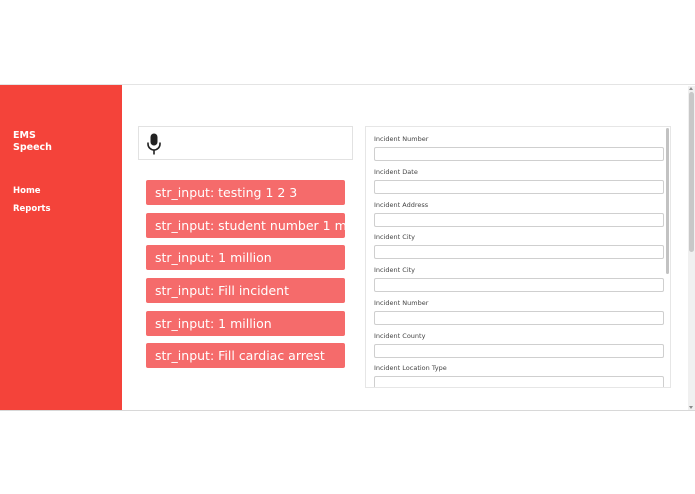 Image resolution: width=695 pixels, height=494 pixels. What do you see at coordinates (401, 139) in the screenshot?
I see `incident-number-label: Incident Number` at bounding box center [401, 139].